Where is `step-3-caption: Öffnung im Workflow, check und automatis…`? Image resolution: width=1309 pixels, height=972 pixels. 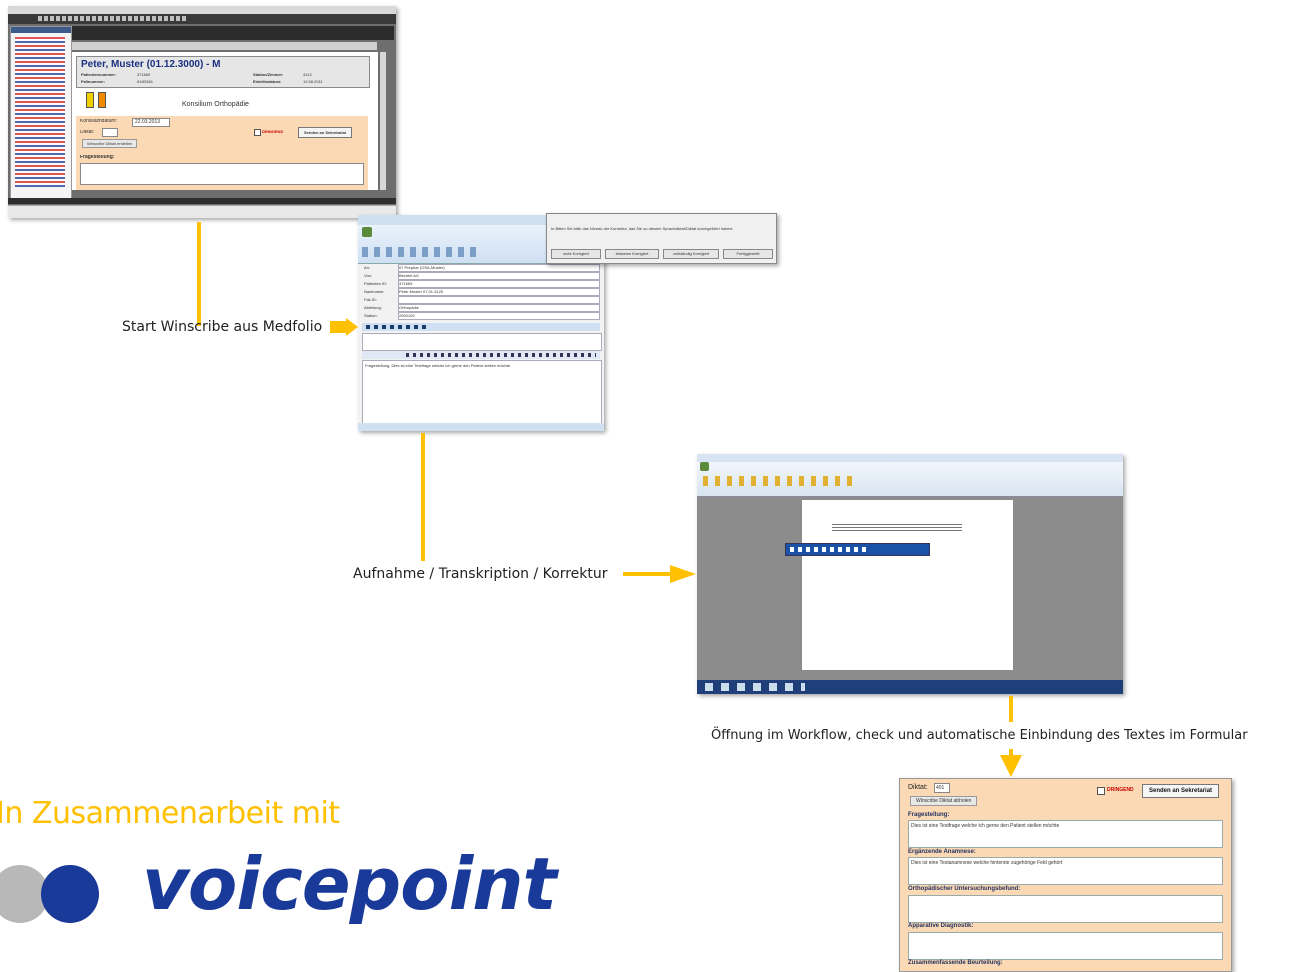 step-3-caption: Öffnung im Workflow, check und automatis… is located at coordinates (979, 735).